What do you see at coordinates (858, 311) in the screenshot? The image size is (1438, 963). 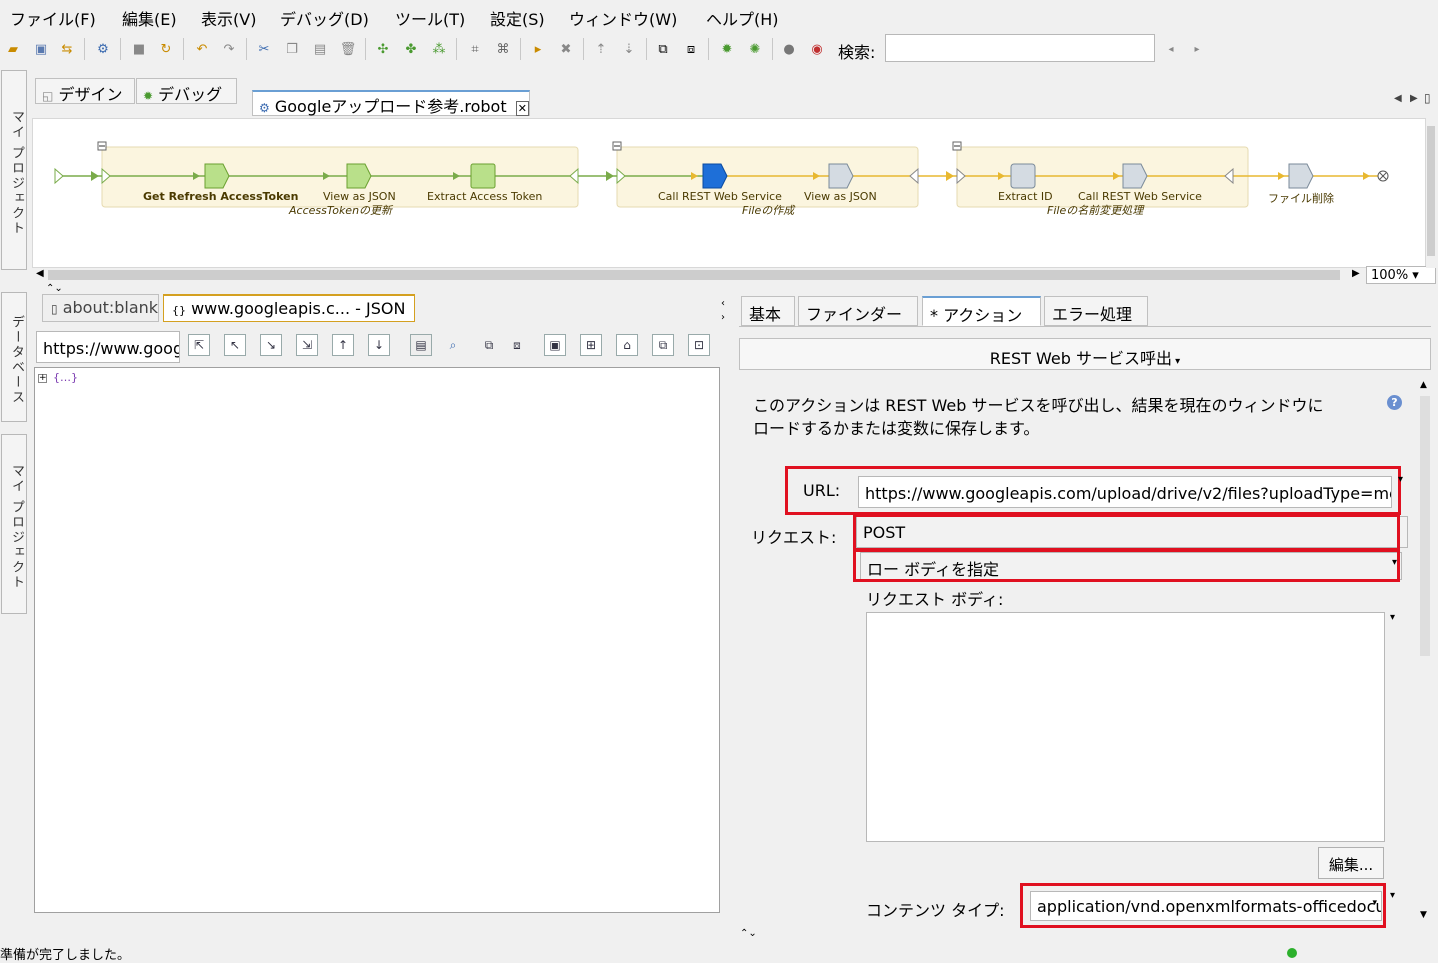 I see `tab-finder: ファインダー` at bounding box center [858, 311].